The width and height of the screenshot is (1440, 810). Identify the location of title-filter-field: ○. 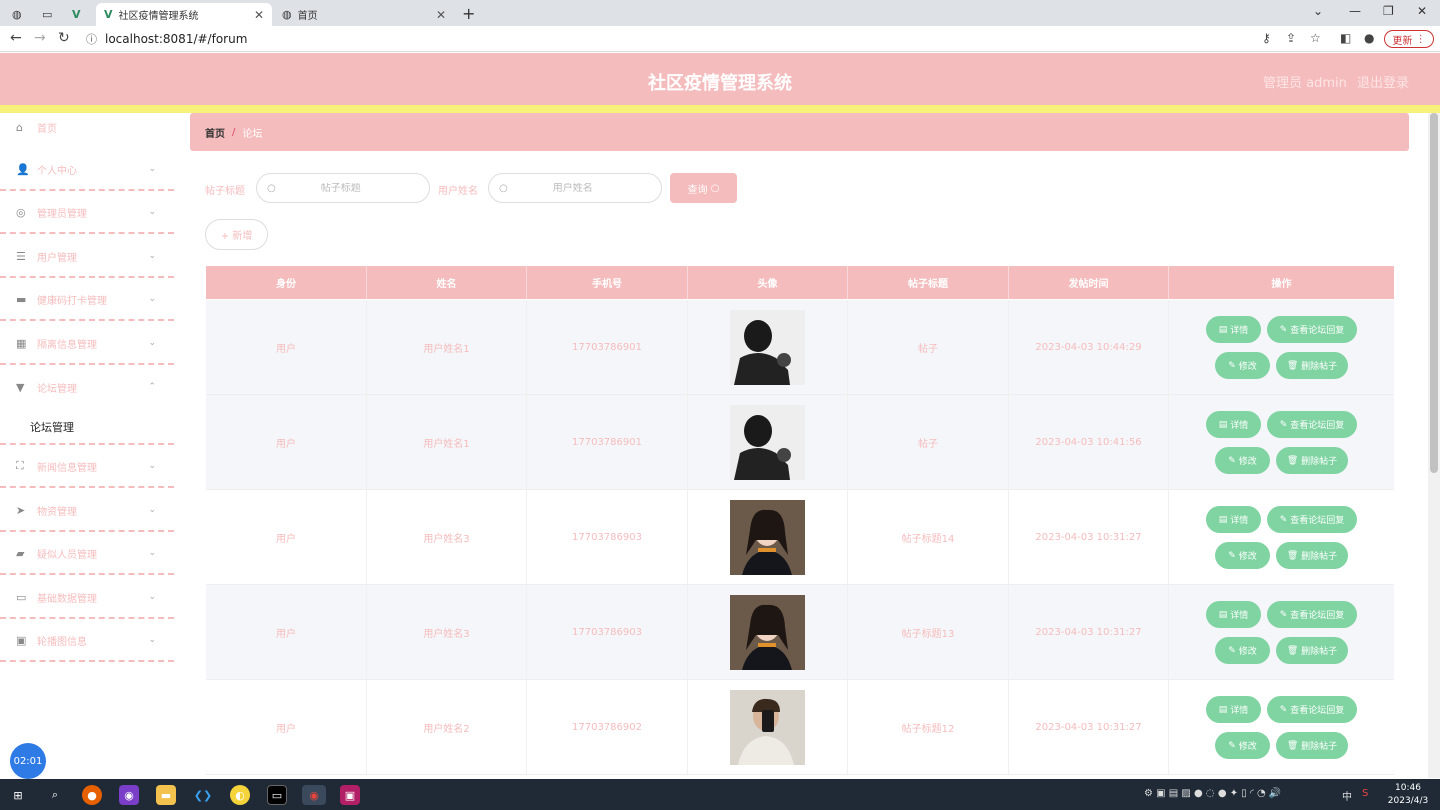
(343, 188).